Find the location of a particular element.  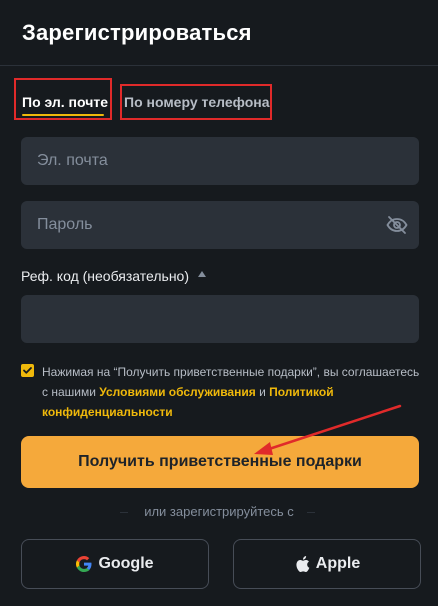

eye-off-icon is located at coordinates (397, 225).